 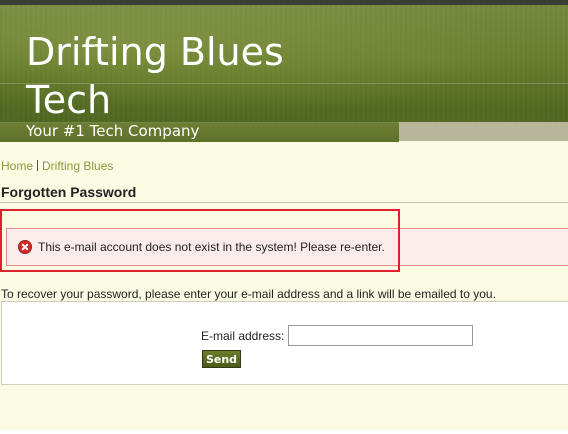 I want to click on send-button: Send, so click(x=221, y=359).